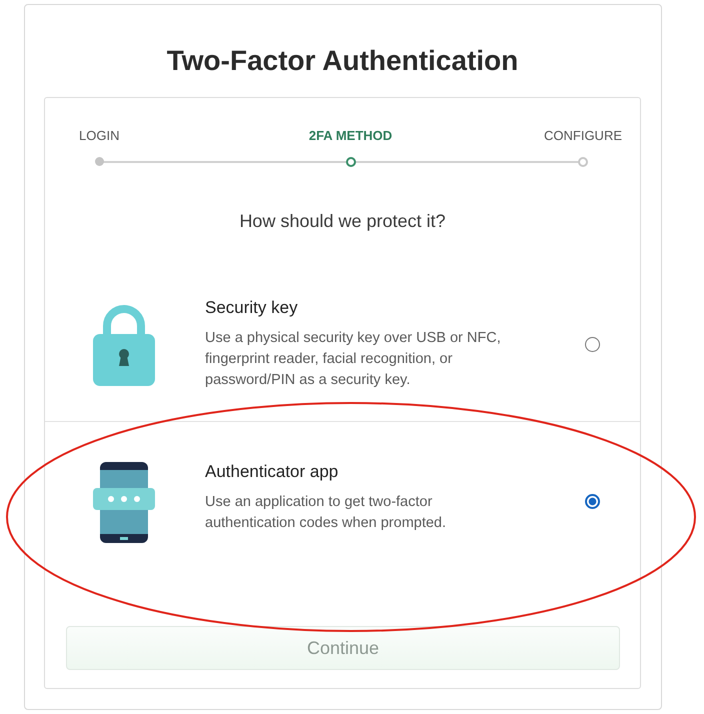 This screenshot has height=714, width=704. I want to click on phone-icon, so click(124, 503).